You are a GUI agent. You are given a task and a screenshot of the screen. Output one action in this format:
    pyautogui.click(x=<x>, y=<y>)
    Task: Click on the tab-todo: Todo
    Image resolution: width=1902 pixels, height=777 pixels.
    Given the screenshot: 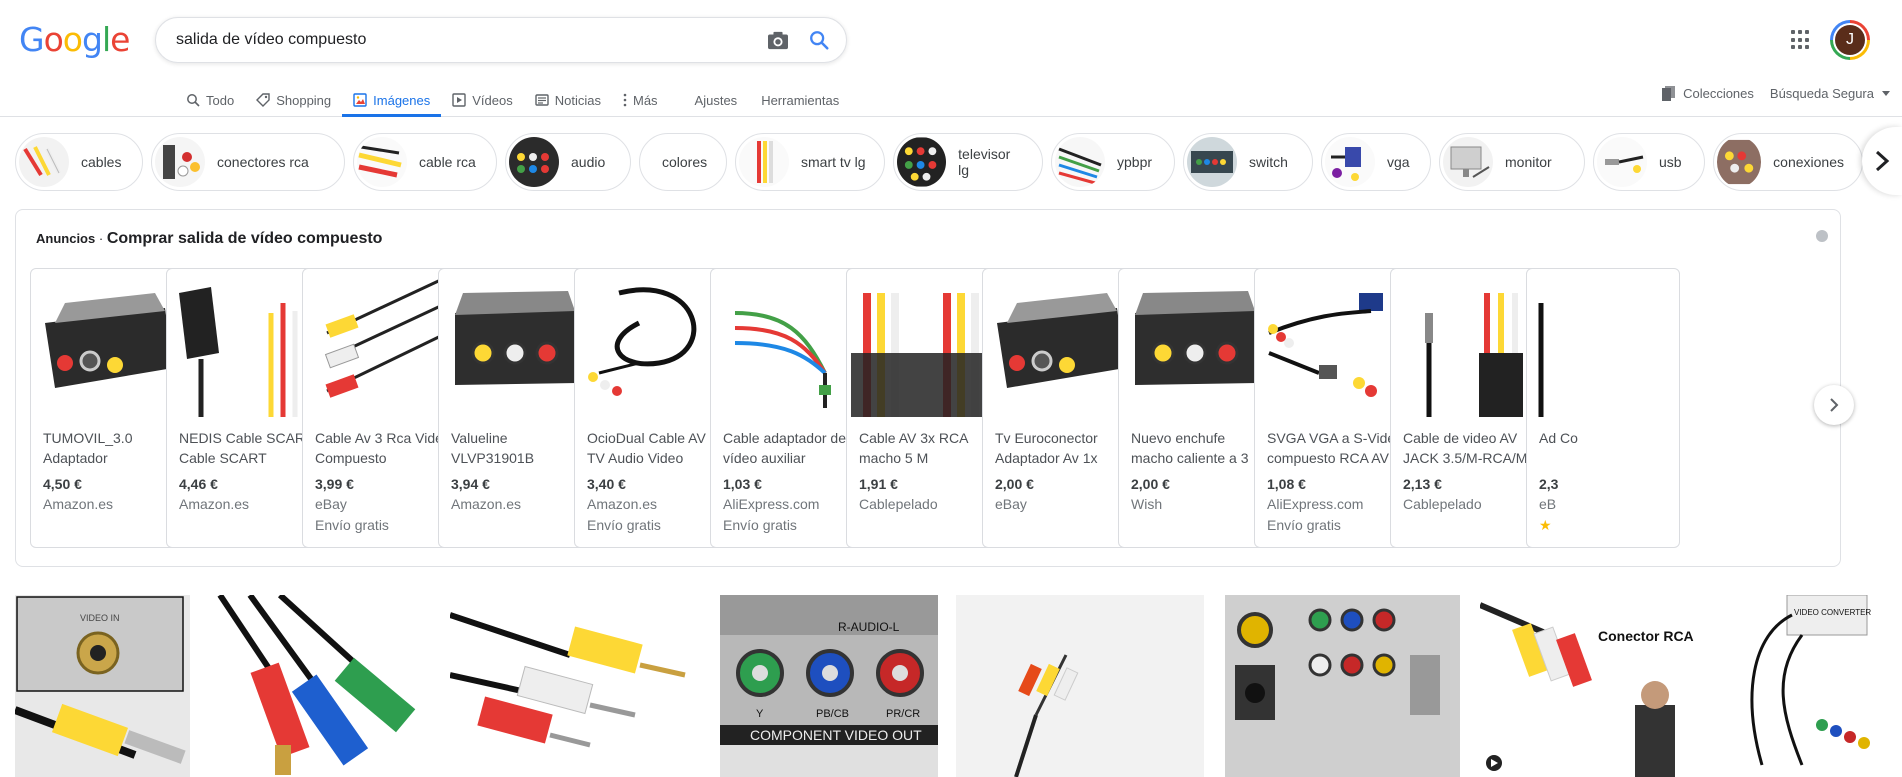 What is the action you would take?
    pyautogui.click(x=210, y=100)
    